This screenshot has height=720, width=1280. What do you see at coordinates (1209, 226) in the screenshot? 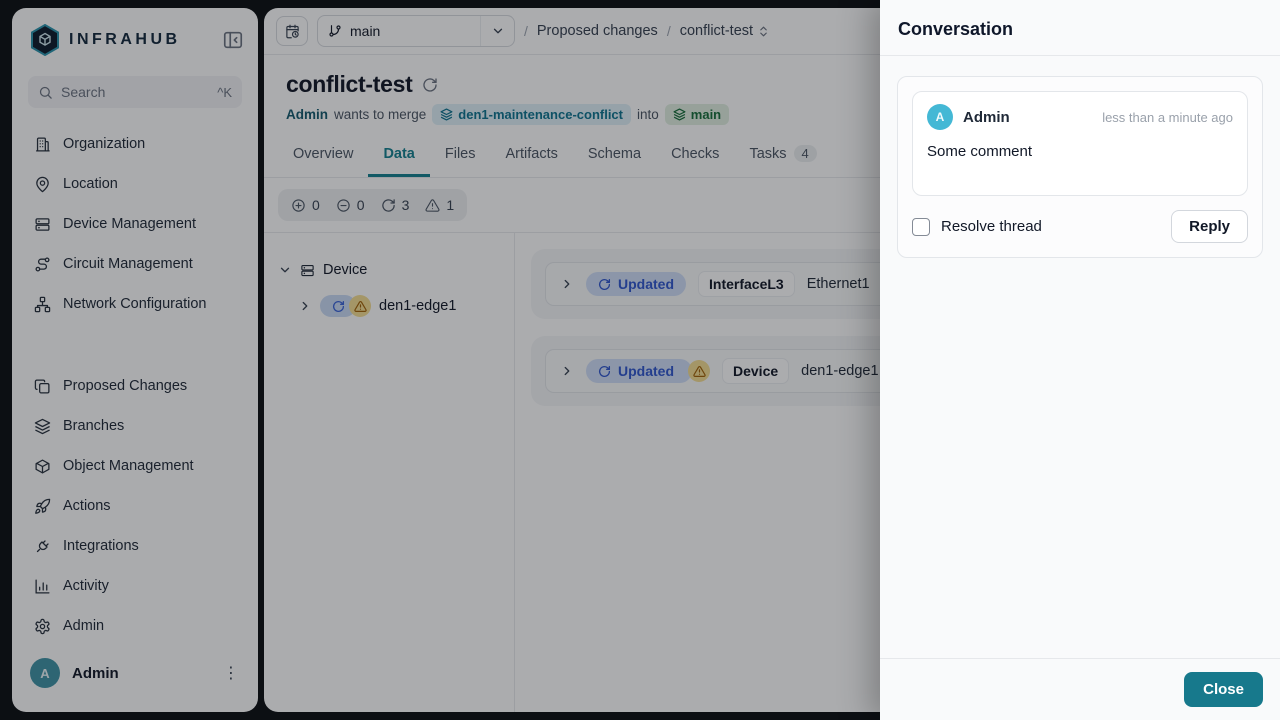
I see `reply-button: Reply` at bounding box center [1209, 226].